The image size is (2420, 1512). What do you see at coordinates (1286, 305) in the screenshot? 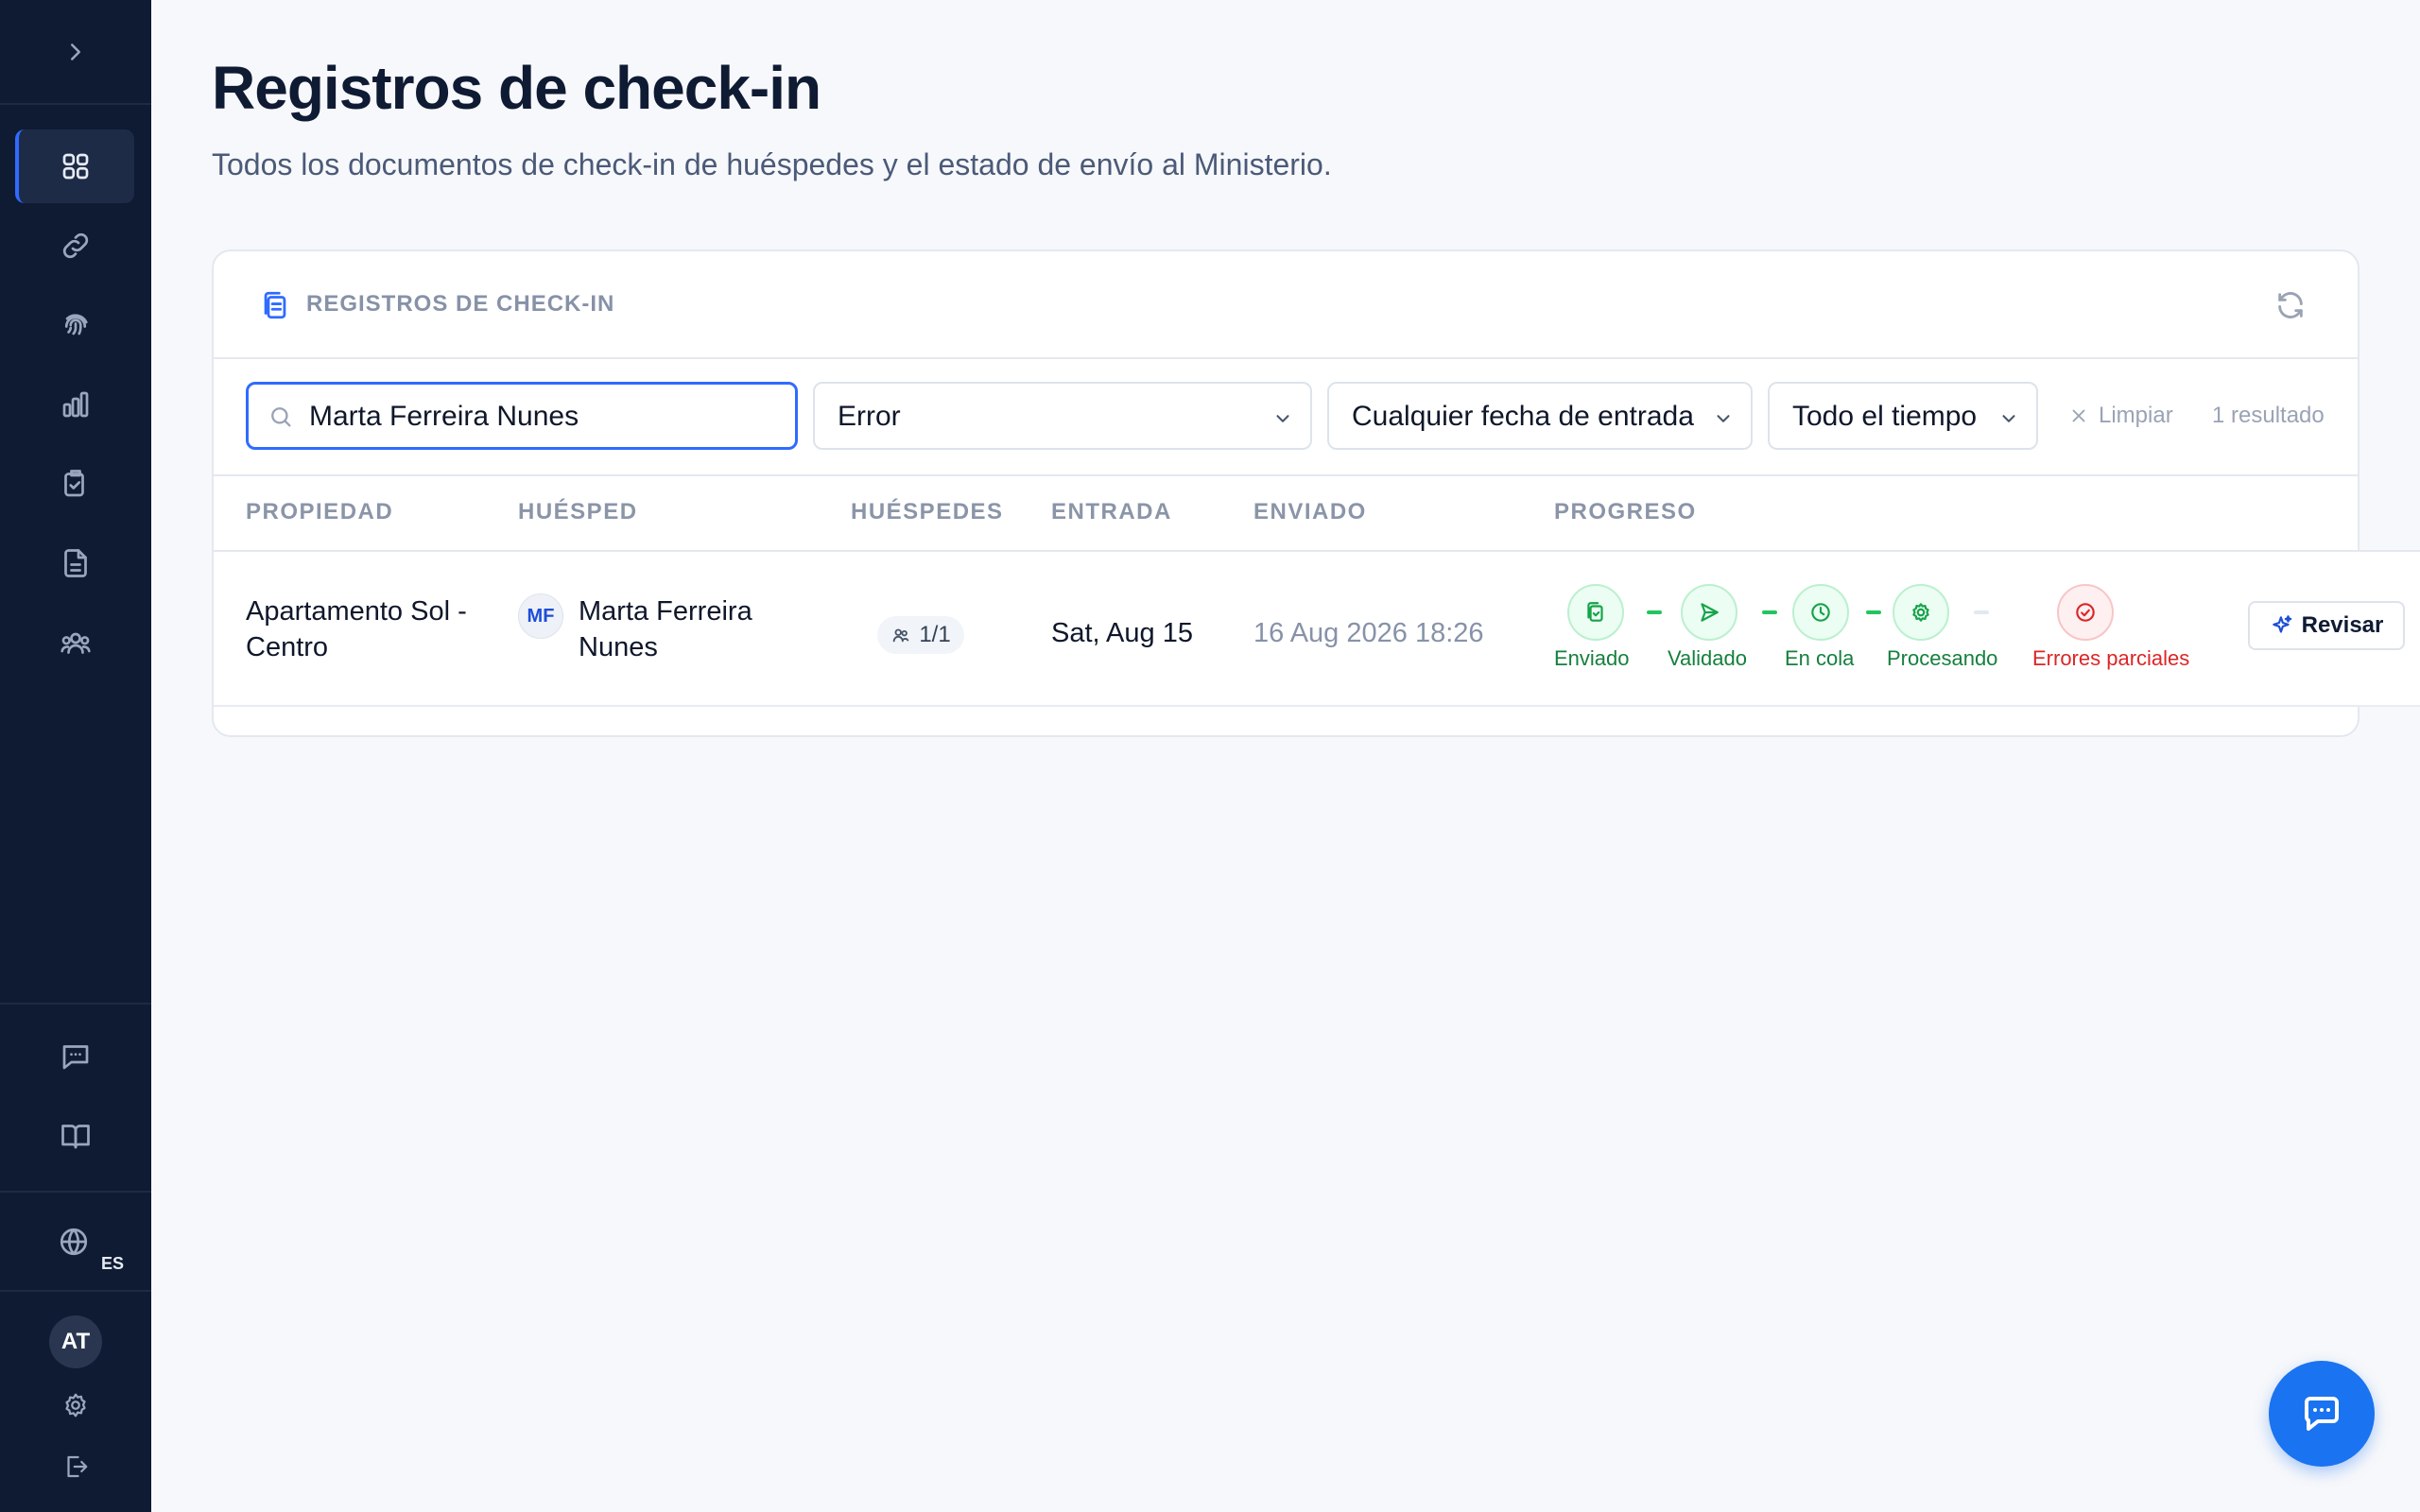
I see `card-header: REGISTROS DE CHECK-IN` at bounding box center [1286, 305].